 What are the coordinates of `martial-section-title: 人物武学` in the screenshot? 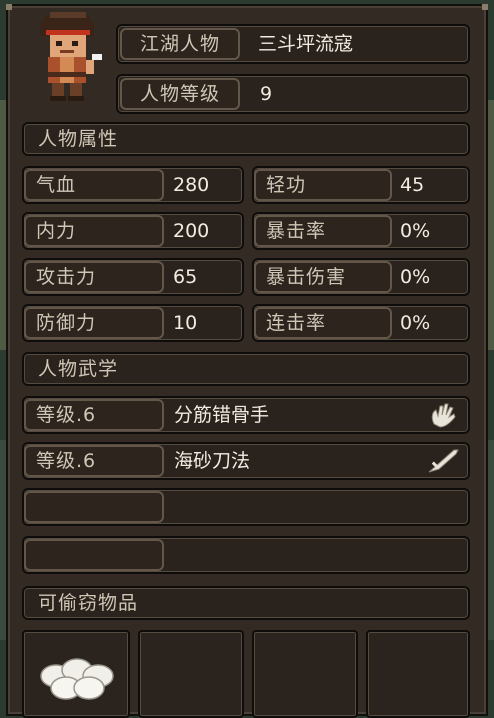 It's located at (78, 369).